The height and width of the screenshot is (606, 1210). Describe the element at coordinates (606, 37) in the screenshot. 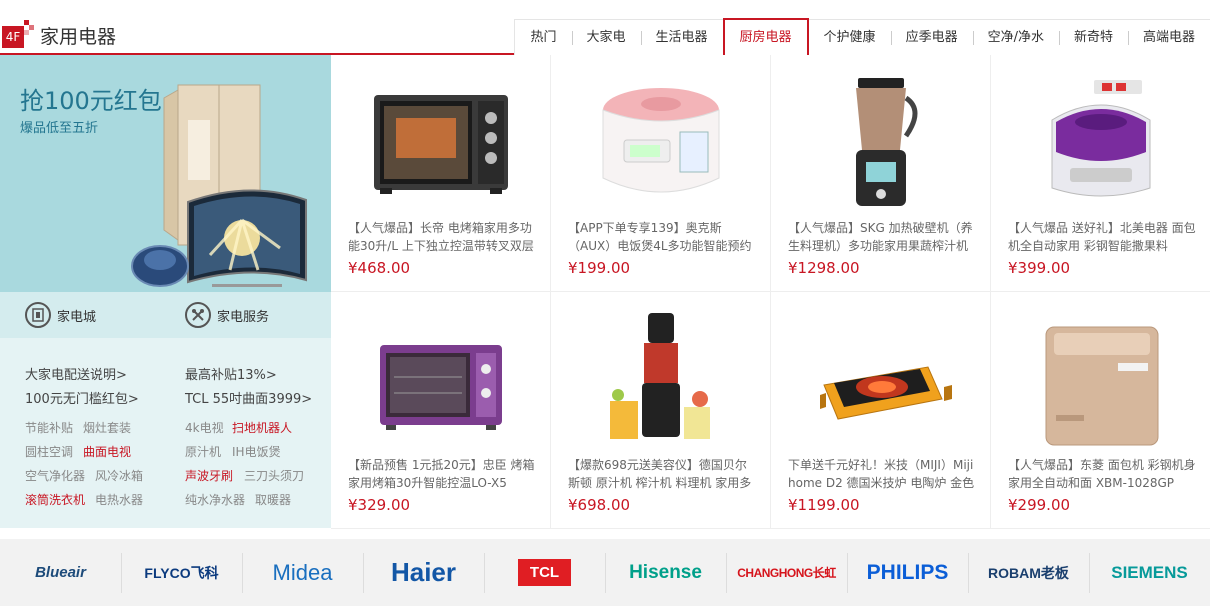

I see `tab-large-appliances: 大家电` at that location.